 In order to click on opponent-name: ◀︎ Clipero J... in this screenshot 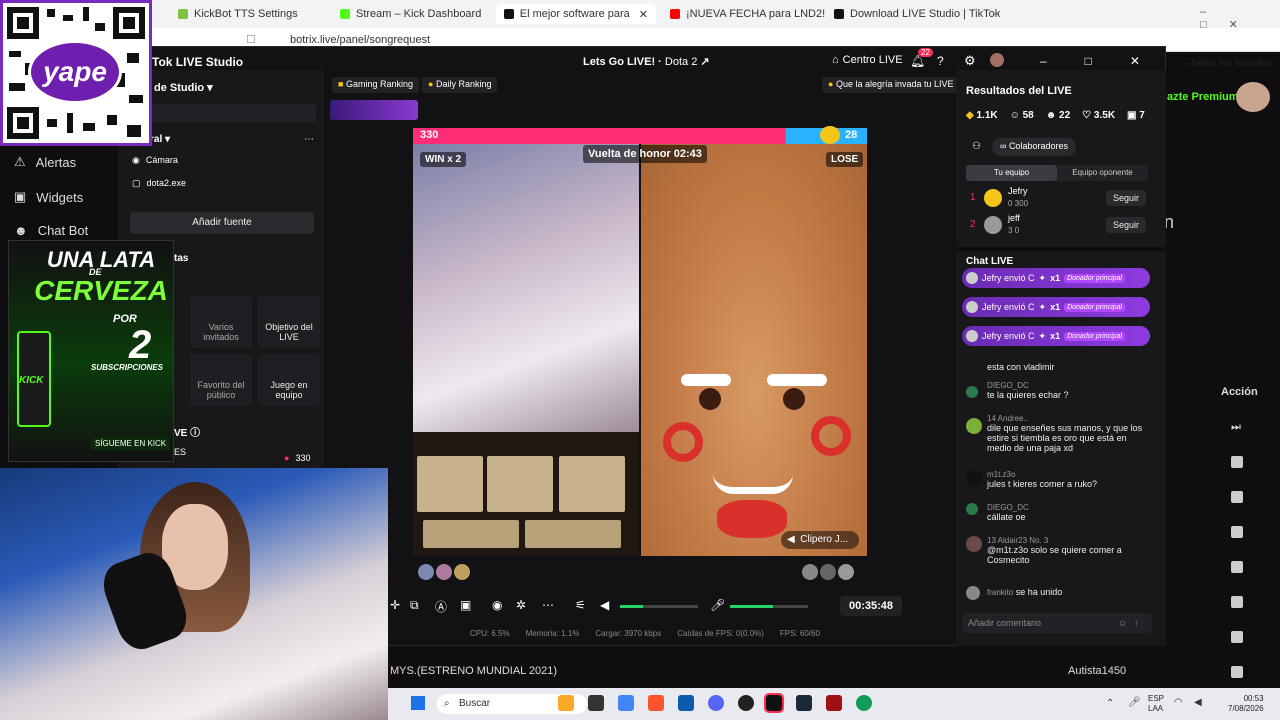, I will do `click(820, 540)`.